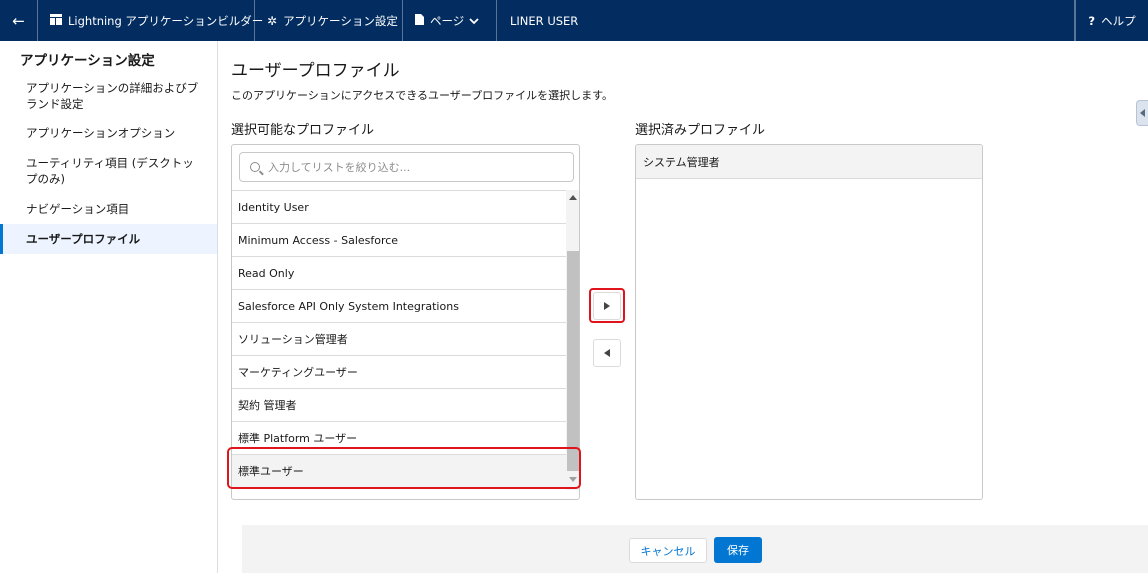 Image resolution: width=1148 pixels, height=573 pixels. Describe the element at coordinates (1092, 20) in the screenshot. I see `help-icon: ?` at that location.